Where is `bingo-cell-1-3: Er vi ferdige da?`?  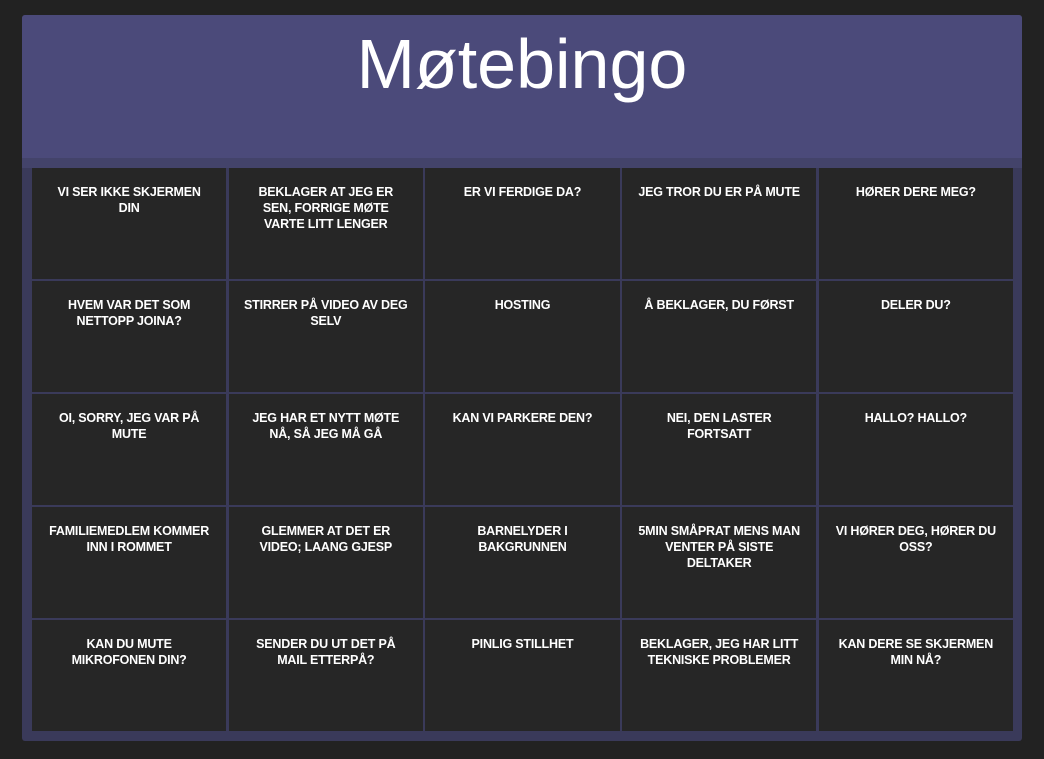 bingo-cell-1-3: Er vi ferdige da? is located at coordinates (522, 223).